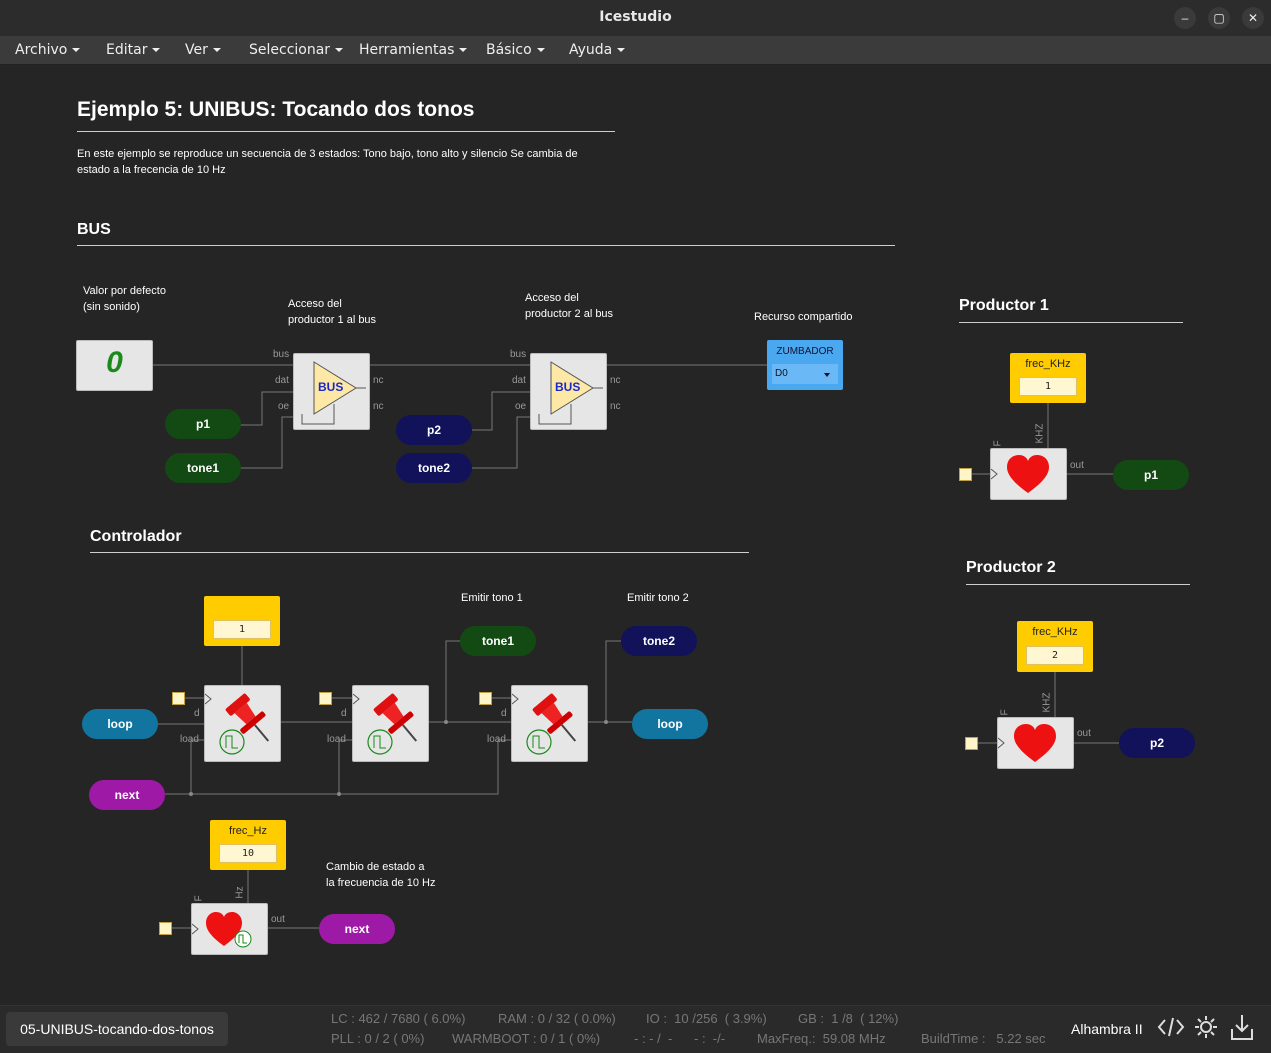 The height and width of the screenshot is (1053, 1271). I want to click on constant-frec-hz: frec_Hz 10, so click(248, 845).